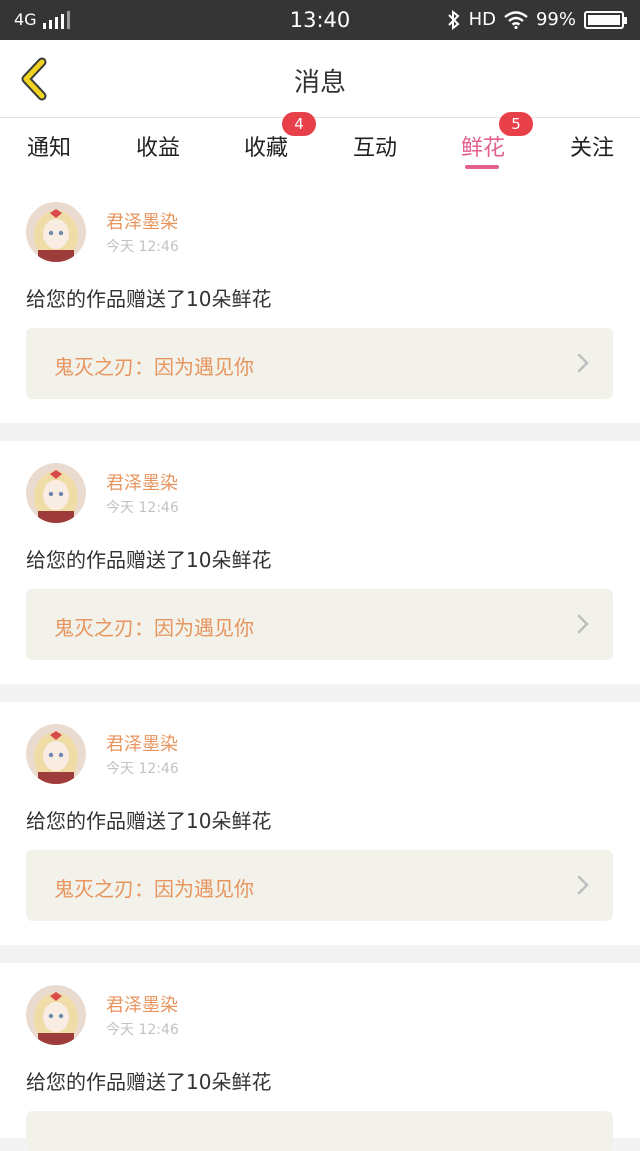 The image size is (640, 1151). Describe the element at coordinates (588, 146) in the screenshot. I see `tab-follow: 关注` at that location.